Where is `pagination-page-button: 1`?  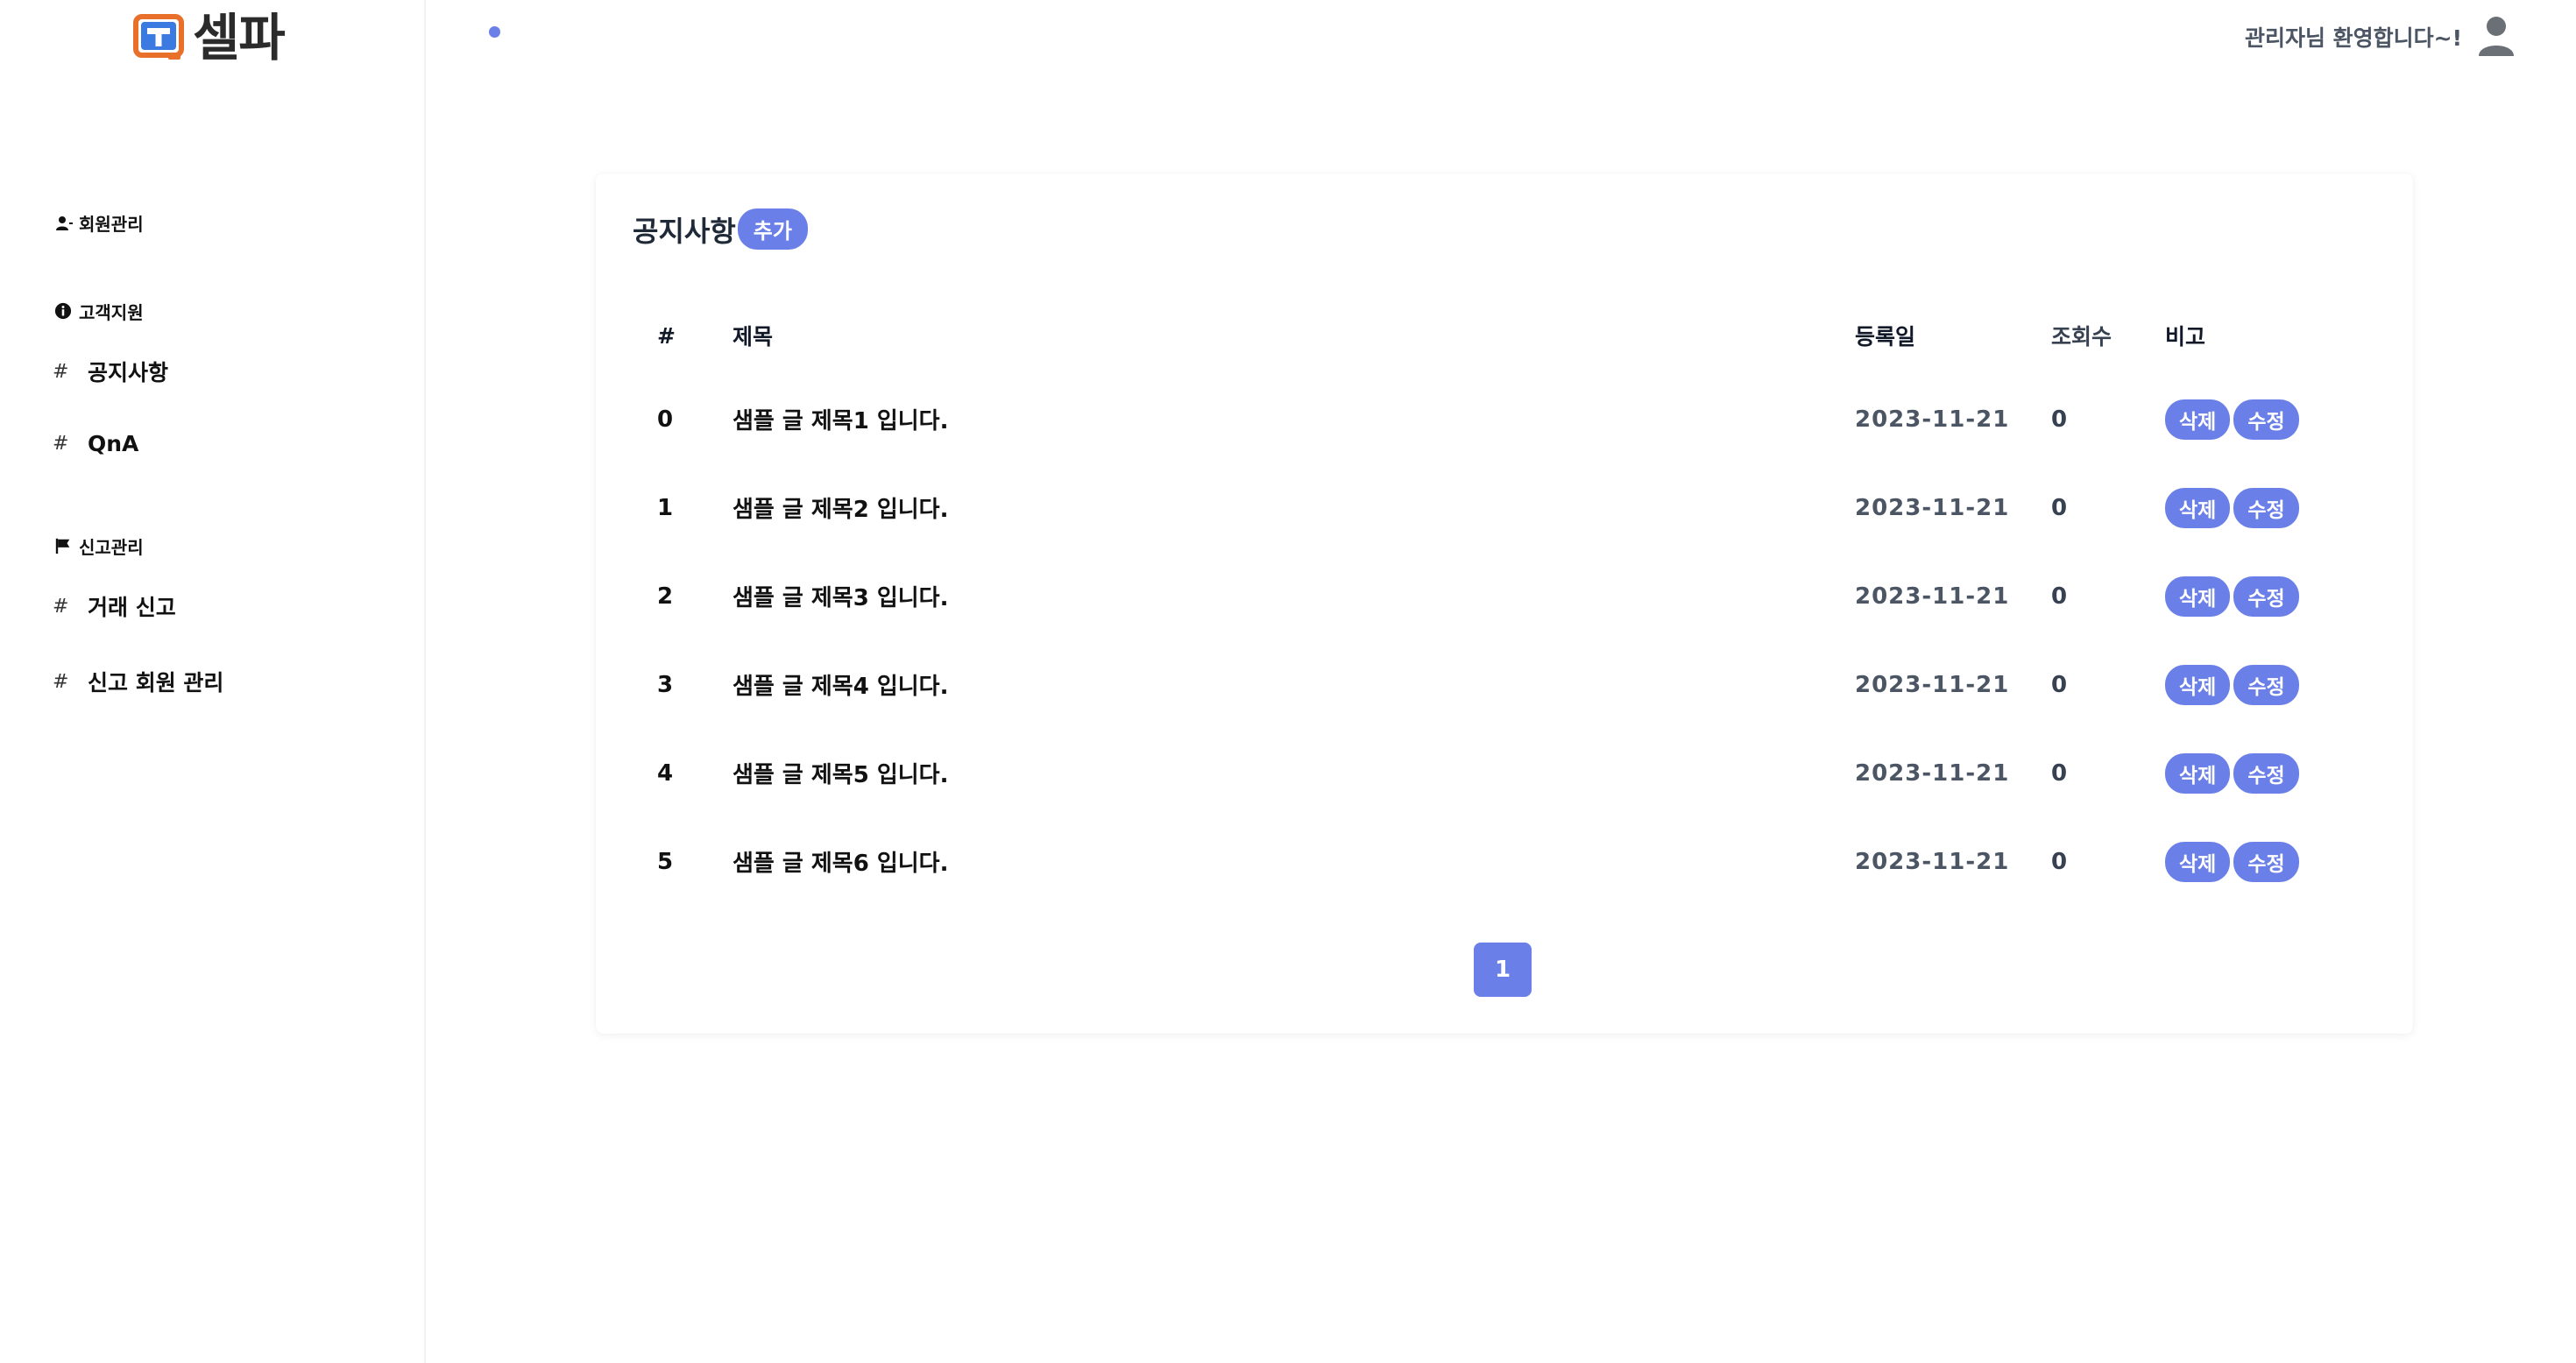
pagination-page-button: 1 is located at coordinates (1503, 970).